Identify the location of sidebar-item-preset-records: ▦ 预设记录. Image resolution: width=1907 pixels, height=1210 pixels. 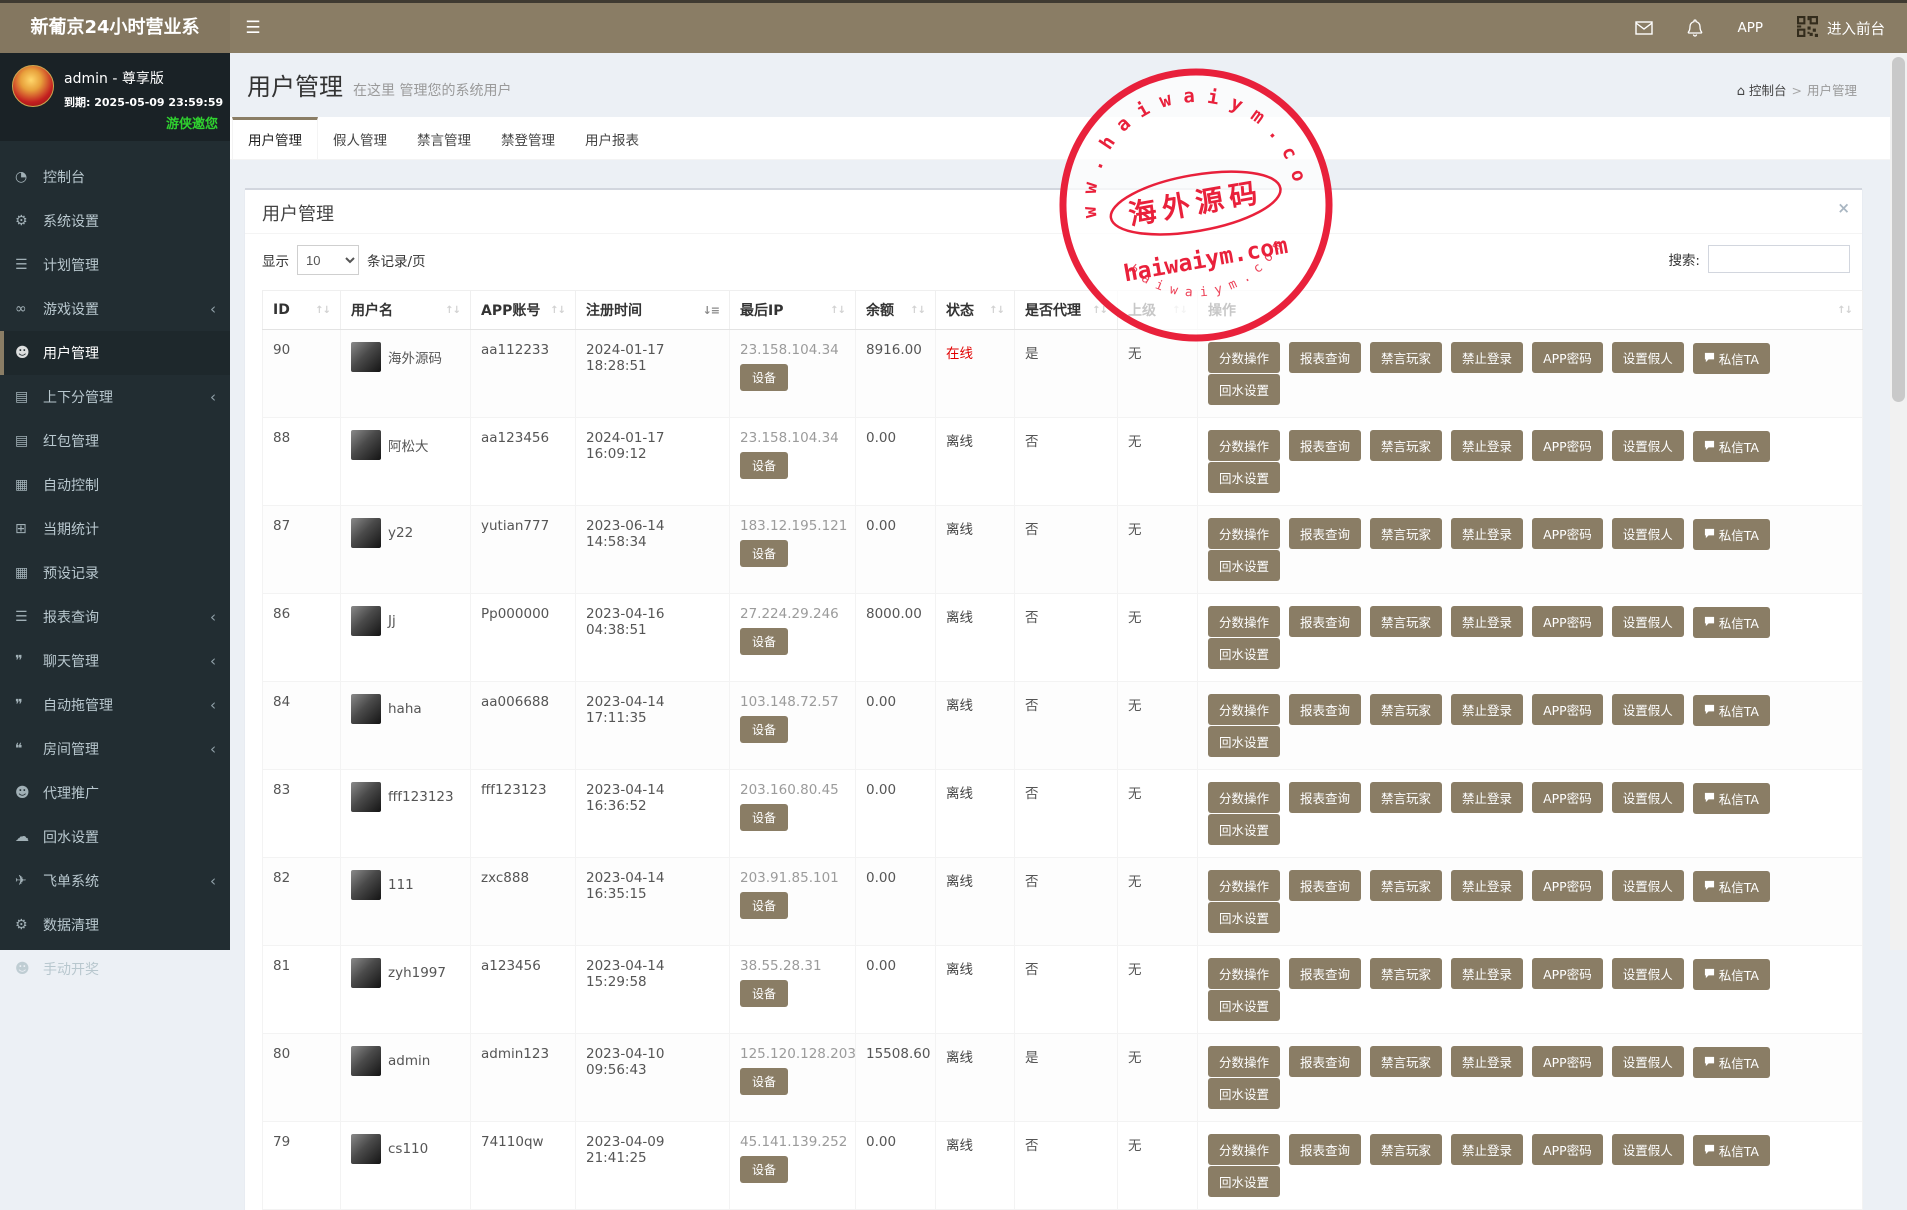
(115, 573).